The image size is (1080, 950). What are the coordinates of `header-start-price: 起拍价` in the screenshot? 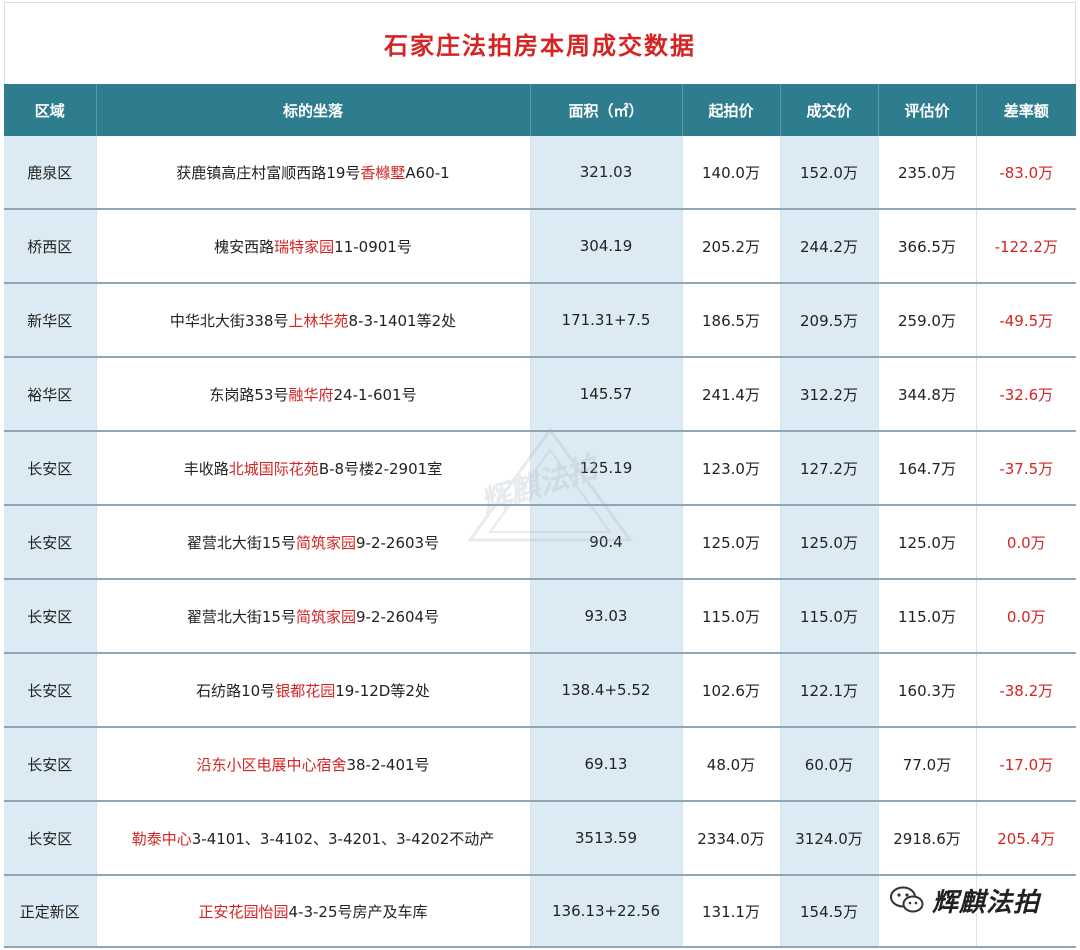 It's located at (730, 110).